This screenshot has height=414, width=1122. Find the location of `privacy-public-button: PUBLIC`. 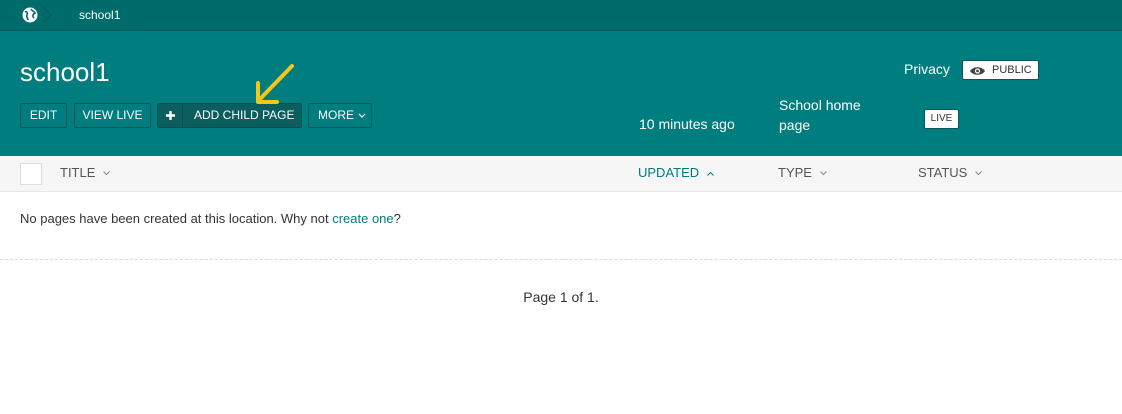

privacy-public-button: PUBLIC is located at coordinates (1000, 70).